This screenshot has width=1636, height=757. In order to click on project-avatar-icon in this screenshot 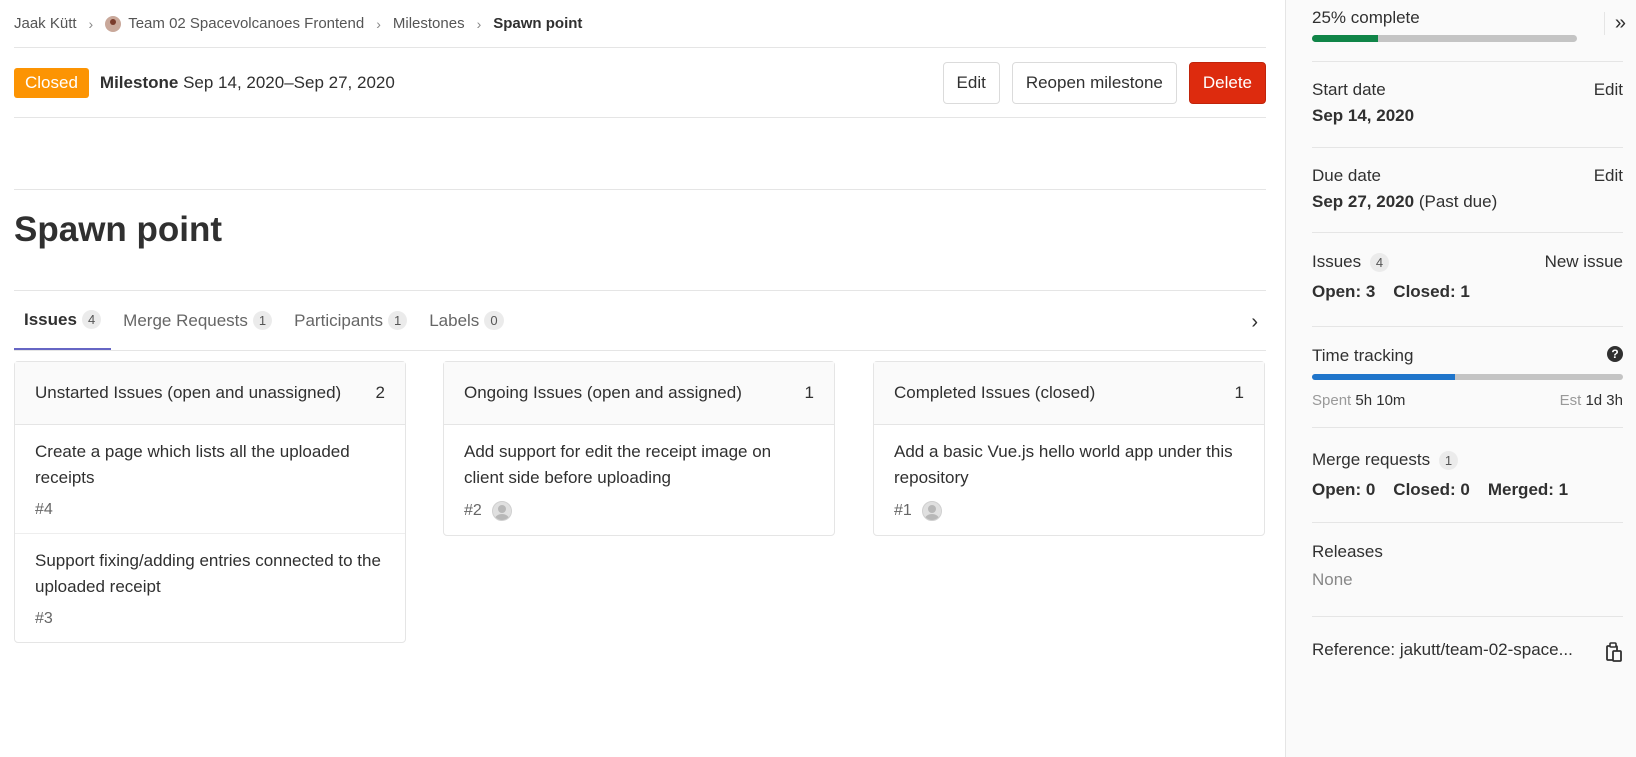, I will do `click(113, 23)`.